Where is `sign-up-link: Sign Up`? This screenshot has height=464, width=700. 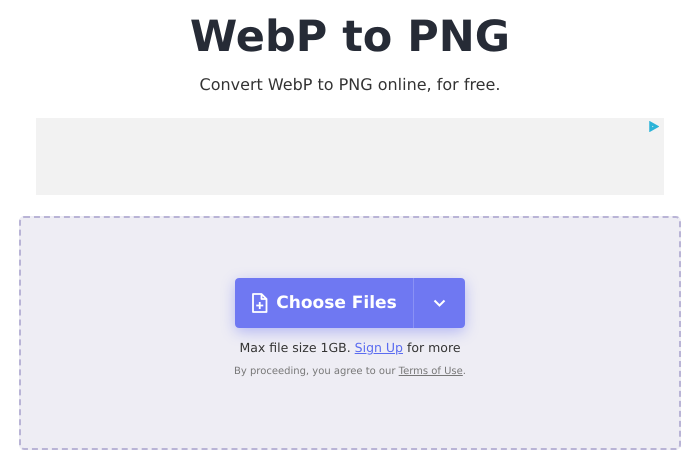 sign-up-link: Sign Up is located at coordinates (378, 347).